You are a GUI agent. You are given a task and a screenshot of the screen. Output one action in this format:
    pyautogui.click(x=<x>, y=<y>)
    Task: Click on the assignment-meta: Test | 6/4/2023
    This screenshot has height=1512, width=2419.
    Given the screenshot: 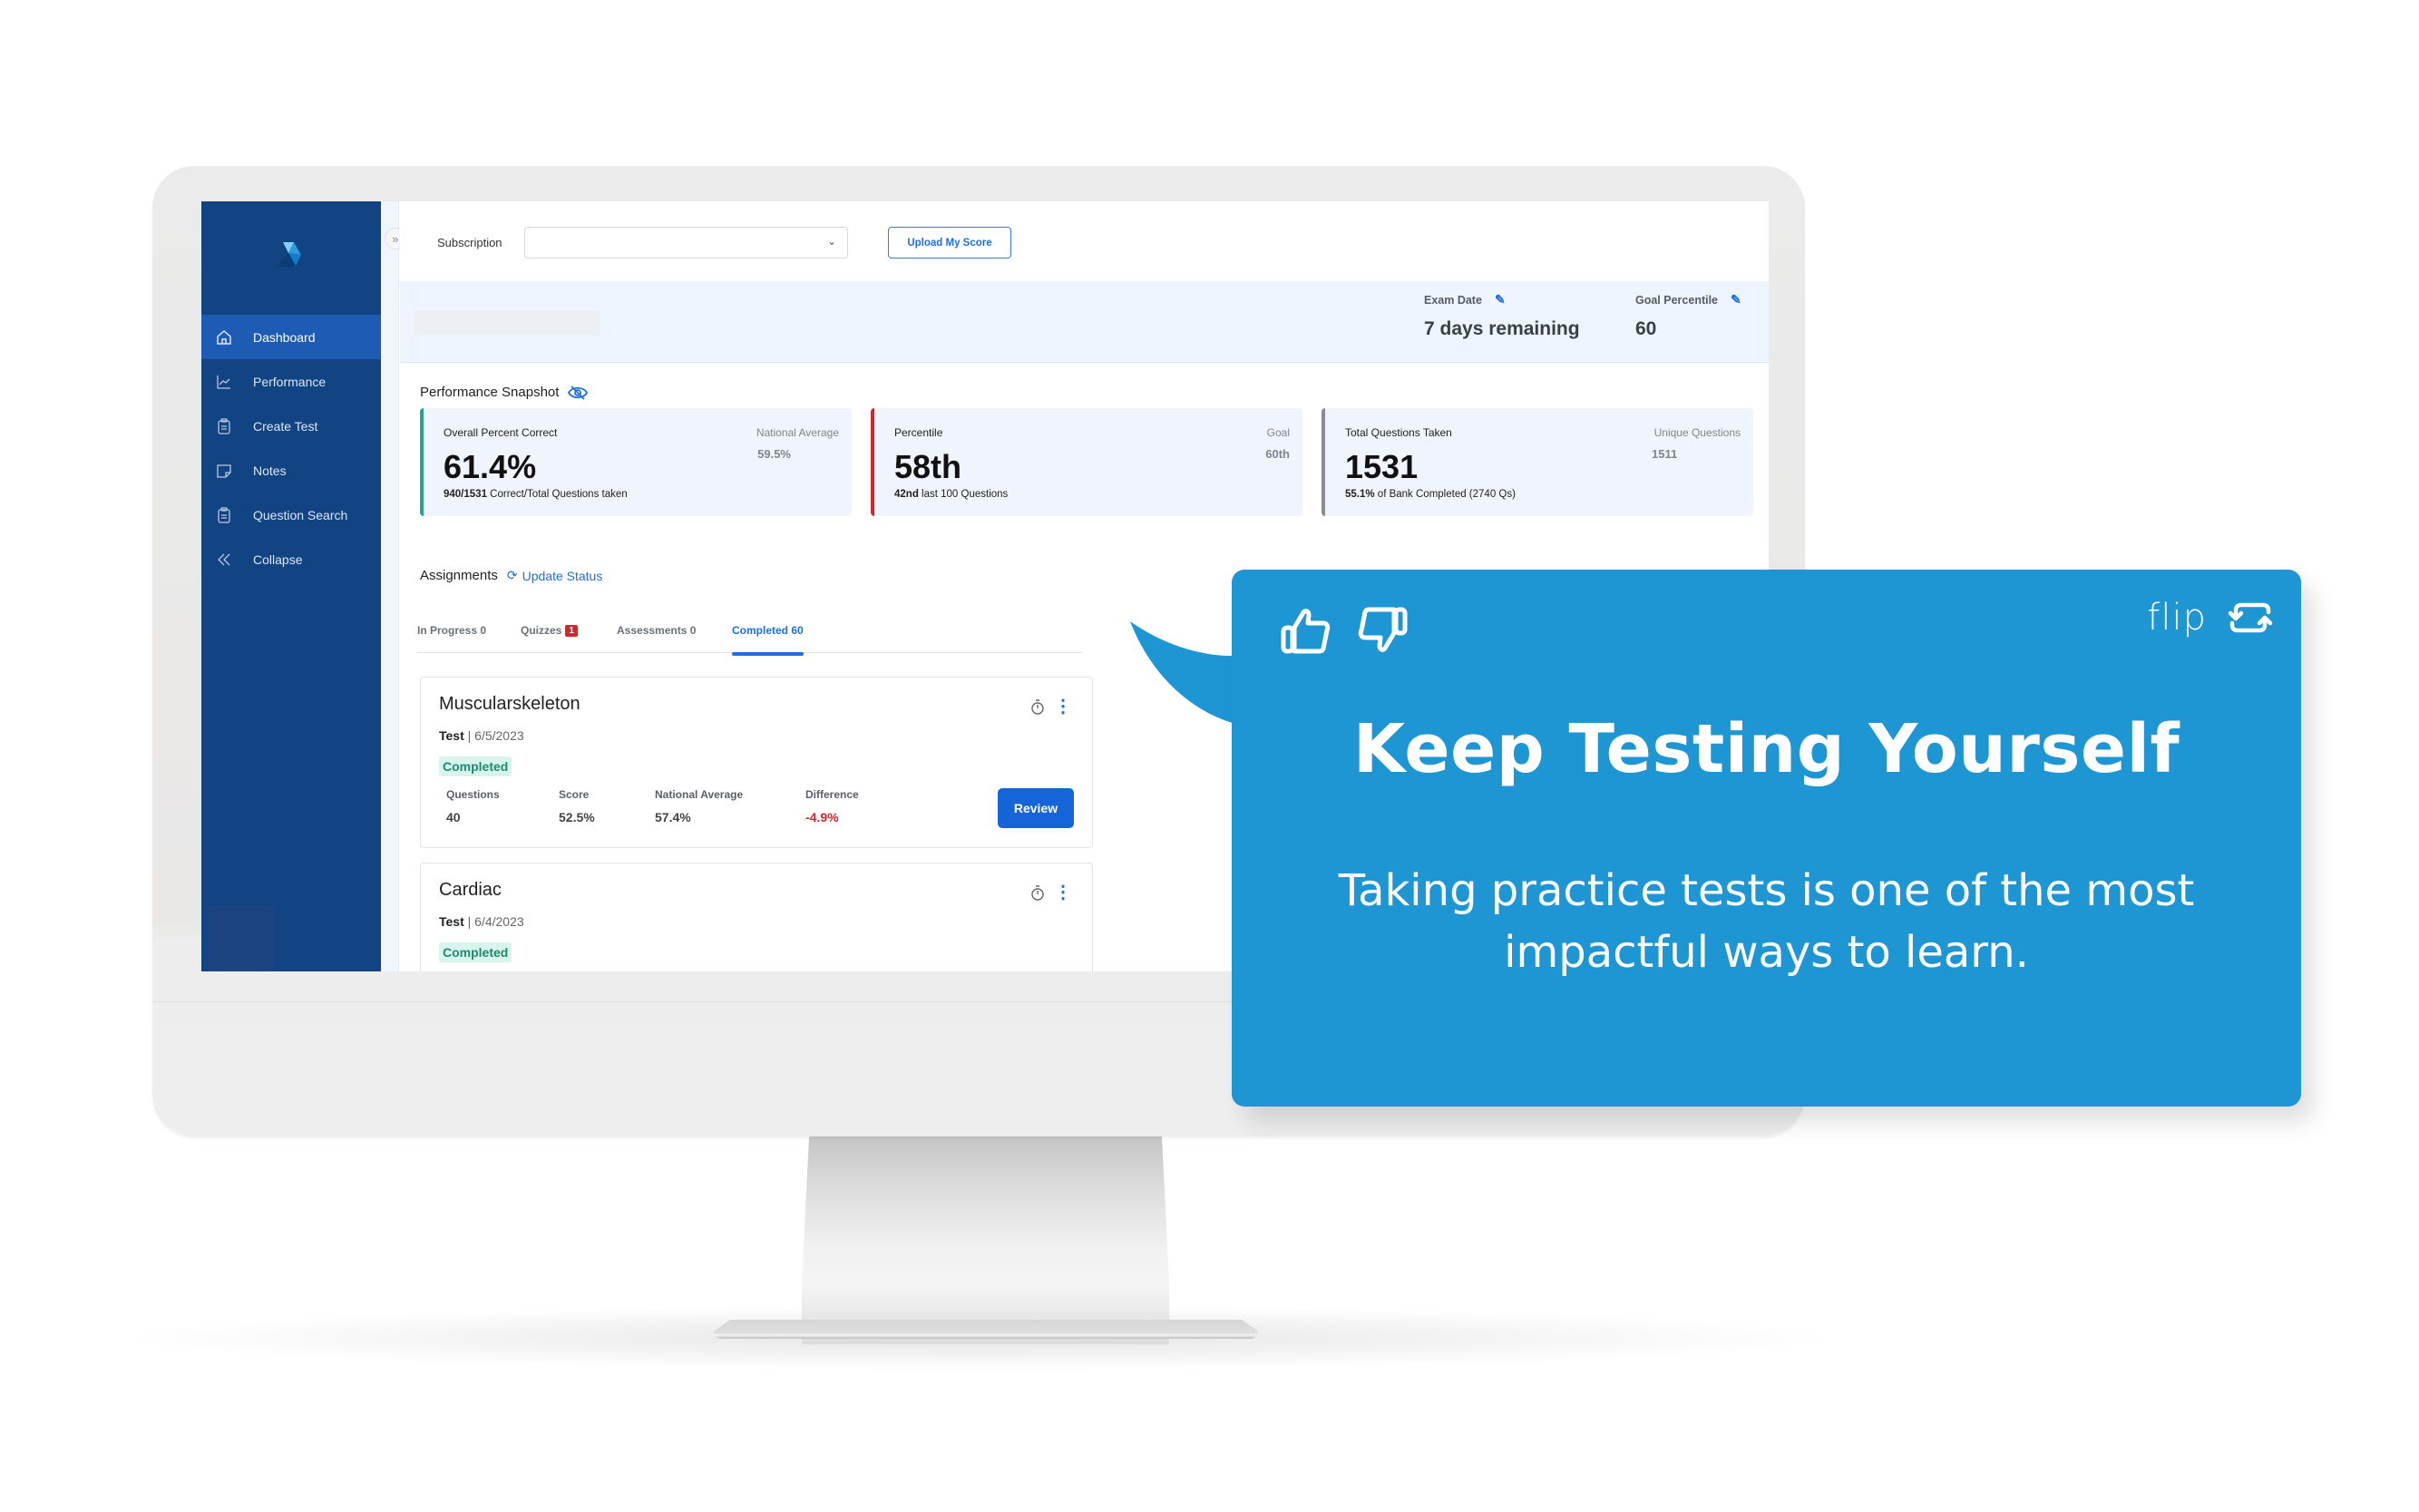 What is the action you would take?
    pyautogui.click(x=482, y=921)
    